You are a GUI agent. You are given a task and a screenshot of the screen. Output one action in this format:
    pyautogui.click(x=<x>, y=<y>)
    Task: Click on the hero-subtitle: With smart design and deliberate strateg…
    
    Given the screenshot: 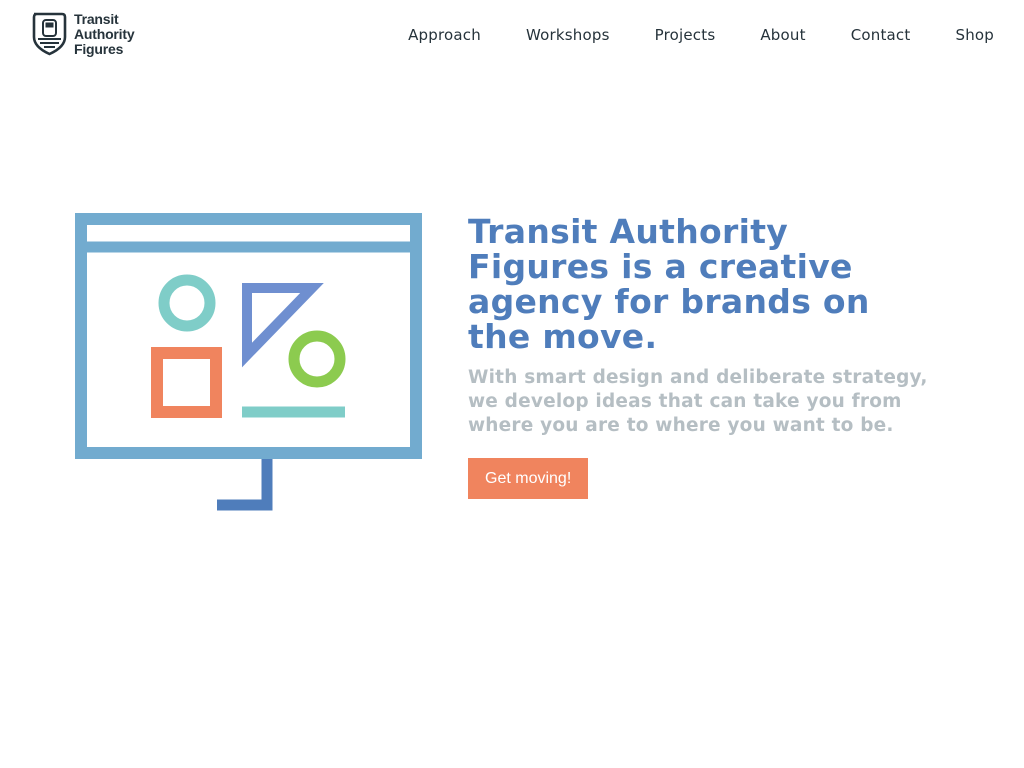 What is the action you would take?
    pyautogui.click(x=698, y=401)
    